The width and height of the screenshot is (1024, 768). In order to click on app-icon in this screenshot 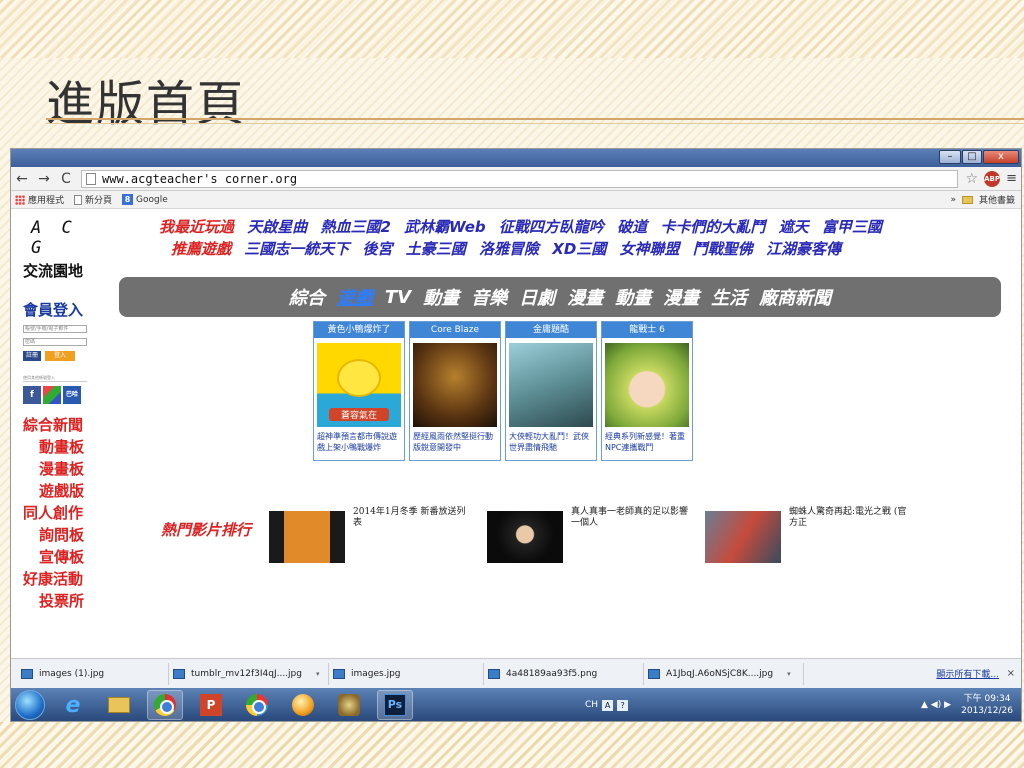, I will do `click(257, 705)`.